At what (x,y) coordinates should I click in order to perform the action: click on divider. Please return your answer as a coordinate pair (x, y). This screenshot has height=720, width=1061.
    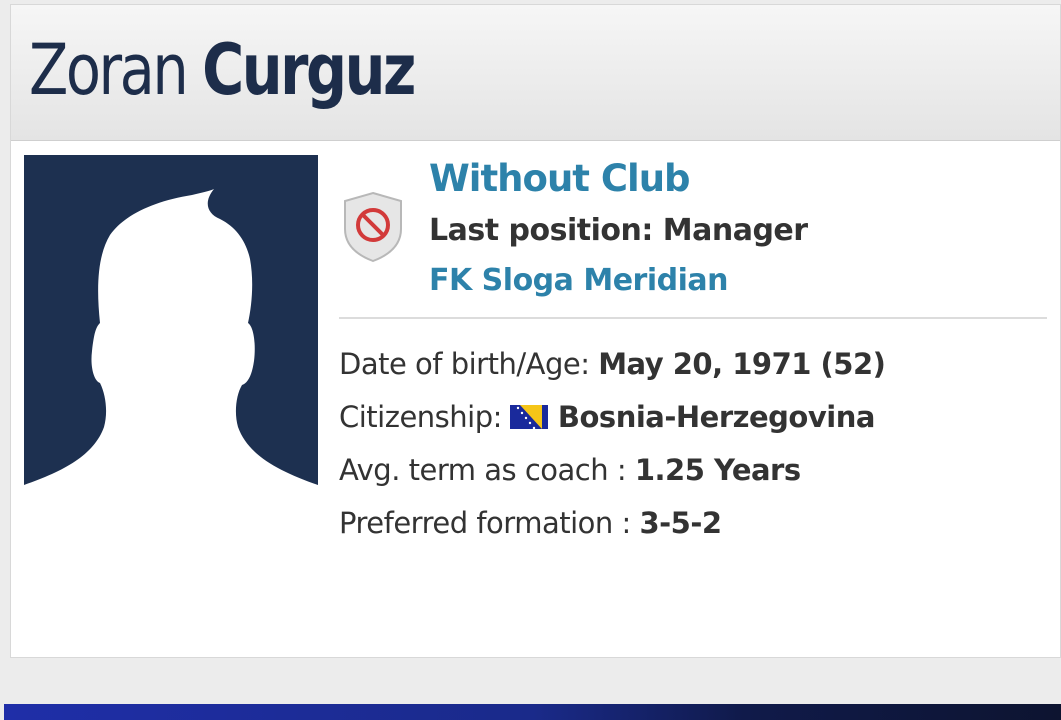
    Looking at the image, I should click on (693, 318).